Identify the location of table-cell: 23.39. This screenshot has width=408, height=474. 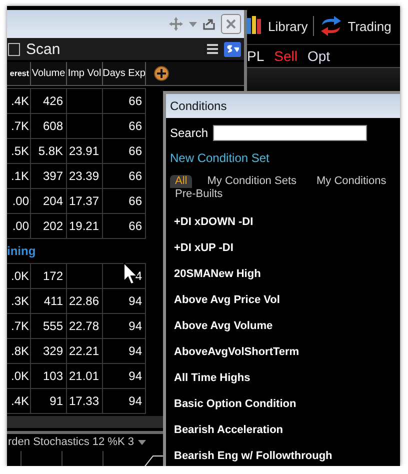
(85, 176).